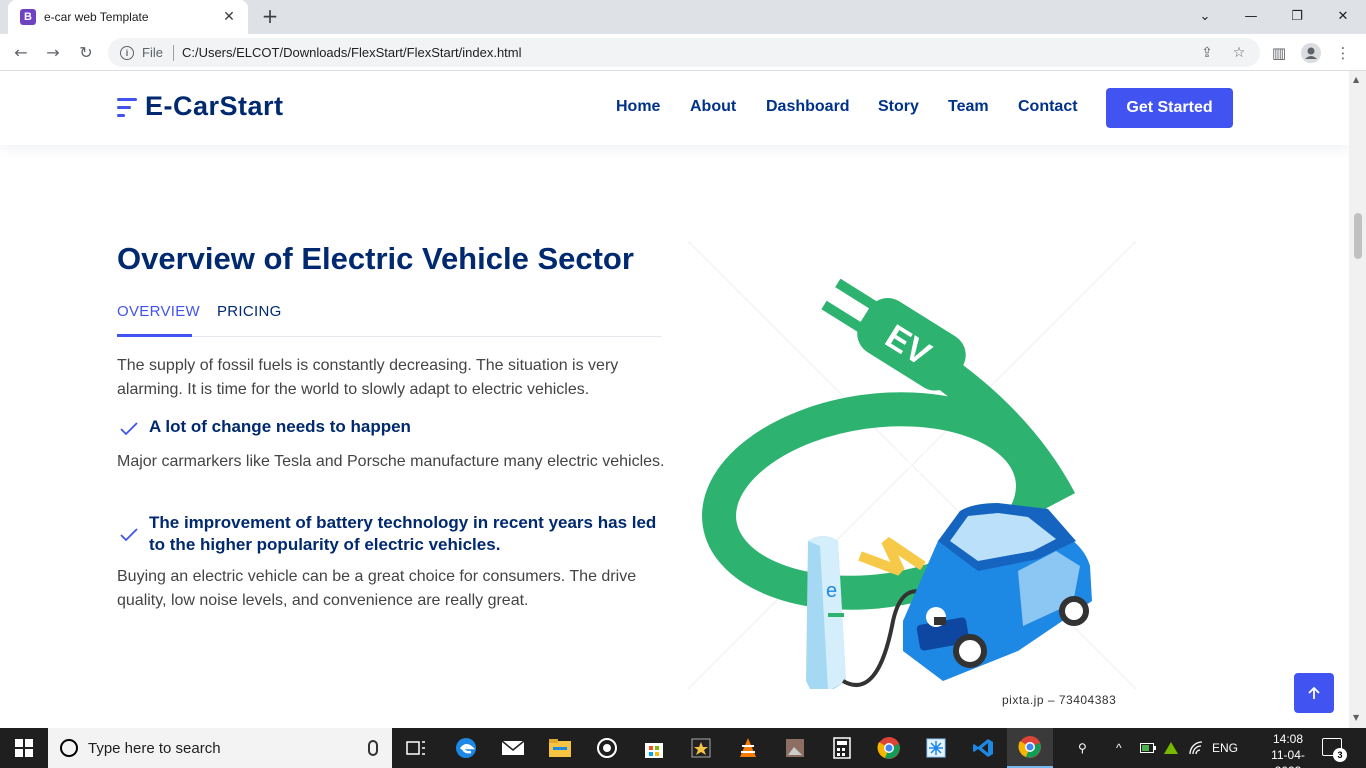 The width and height of the screenshot is (1366, 768). I want to click on tab-pricing: PRICING, so click(249, 311).